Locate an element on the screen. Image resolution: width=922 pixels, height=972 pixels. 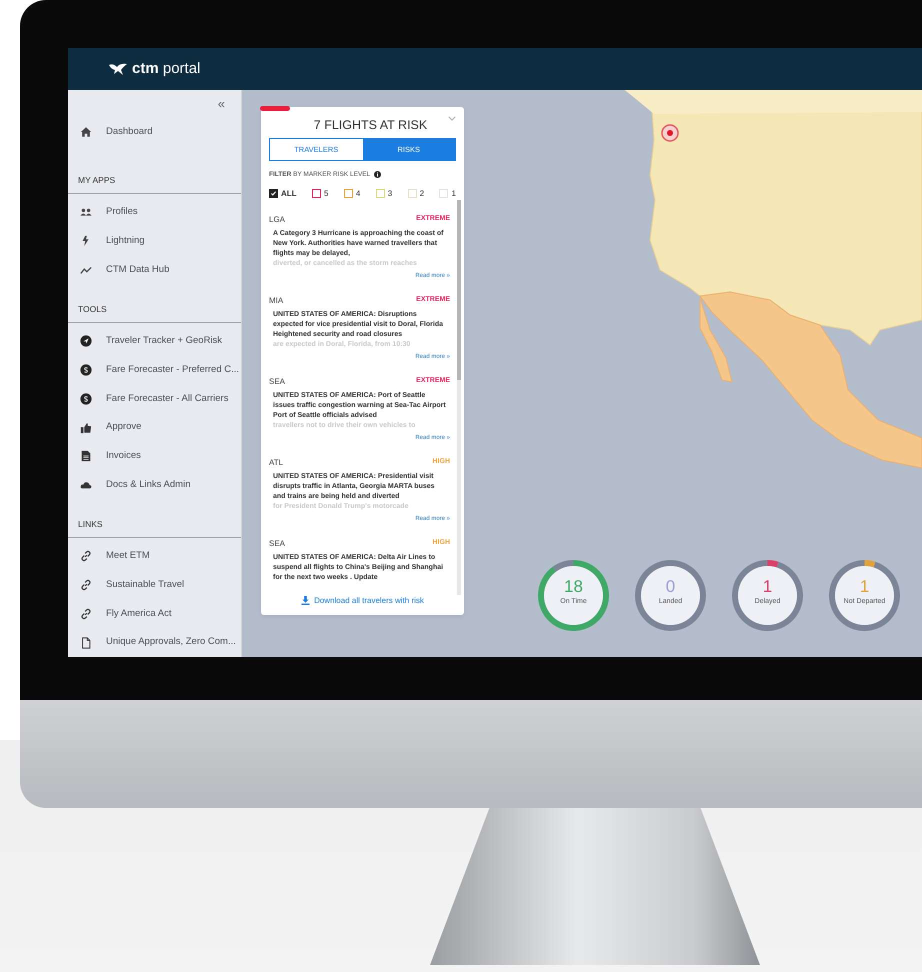
checkbox-label: 5 is located at coordinates (326, 194).